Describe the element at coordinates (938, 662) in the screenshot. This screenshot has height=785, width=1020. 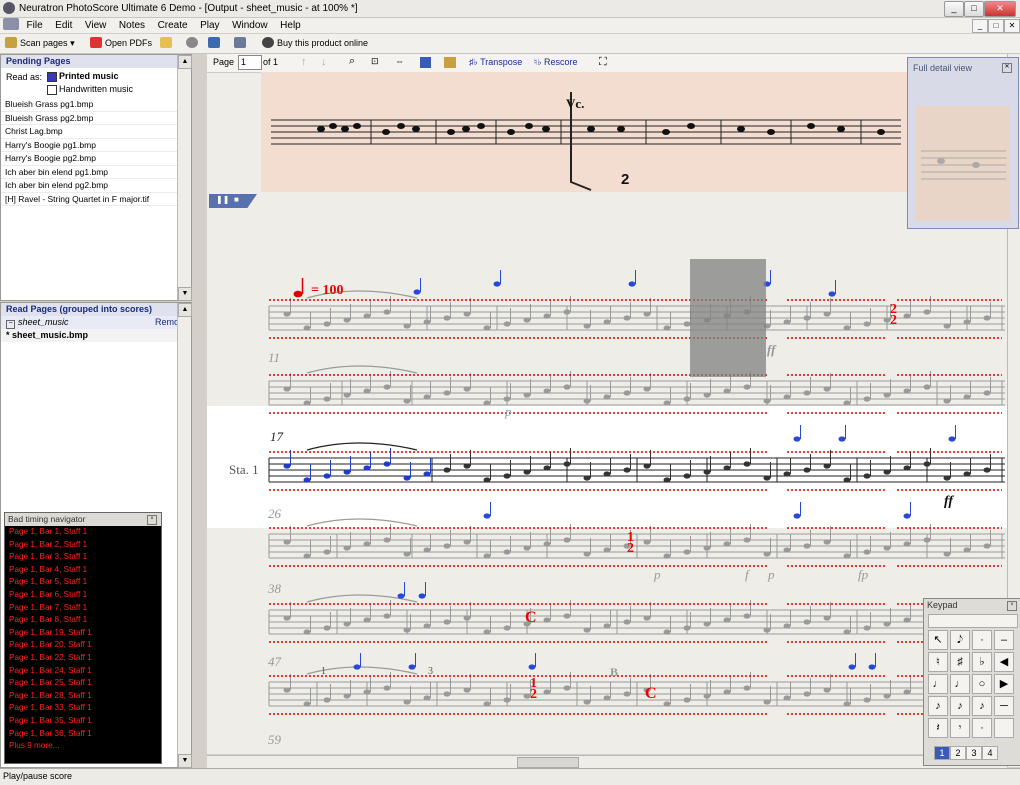
I see `natural-icon: ♮` at that location.